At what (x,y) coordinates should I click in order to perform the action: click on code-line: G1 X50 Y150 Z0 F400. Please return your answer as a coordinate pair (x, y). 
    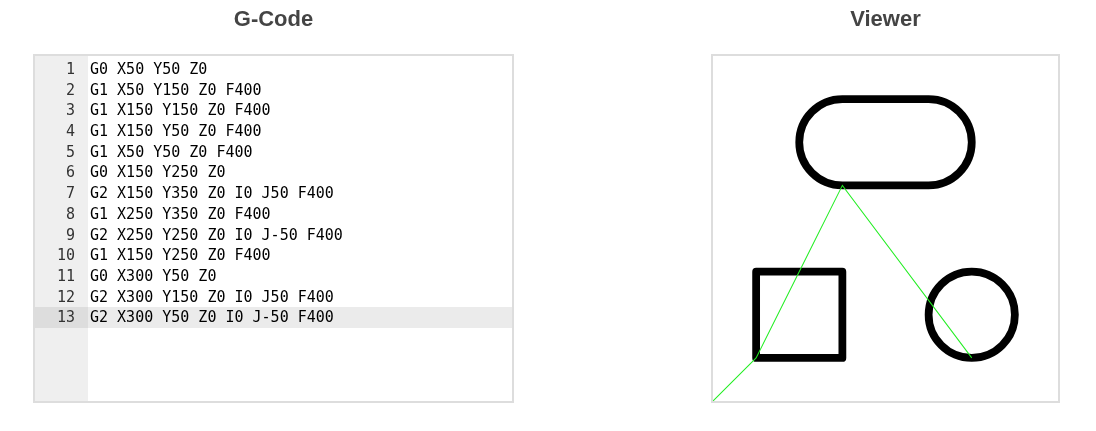
    Looking at the image, I should click on (176, 90).